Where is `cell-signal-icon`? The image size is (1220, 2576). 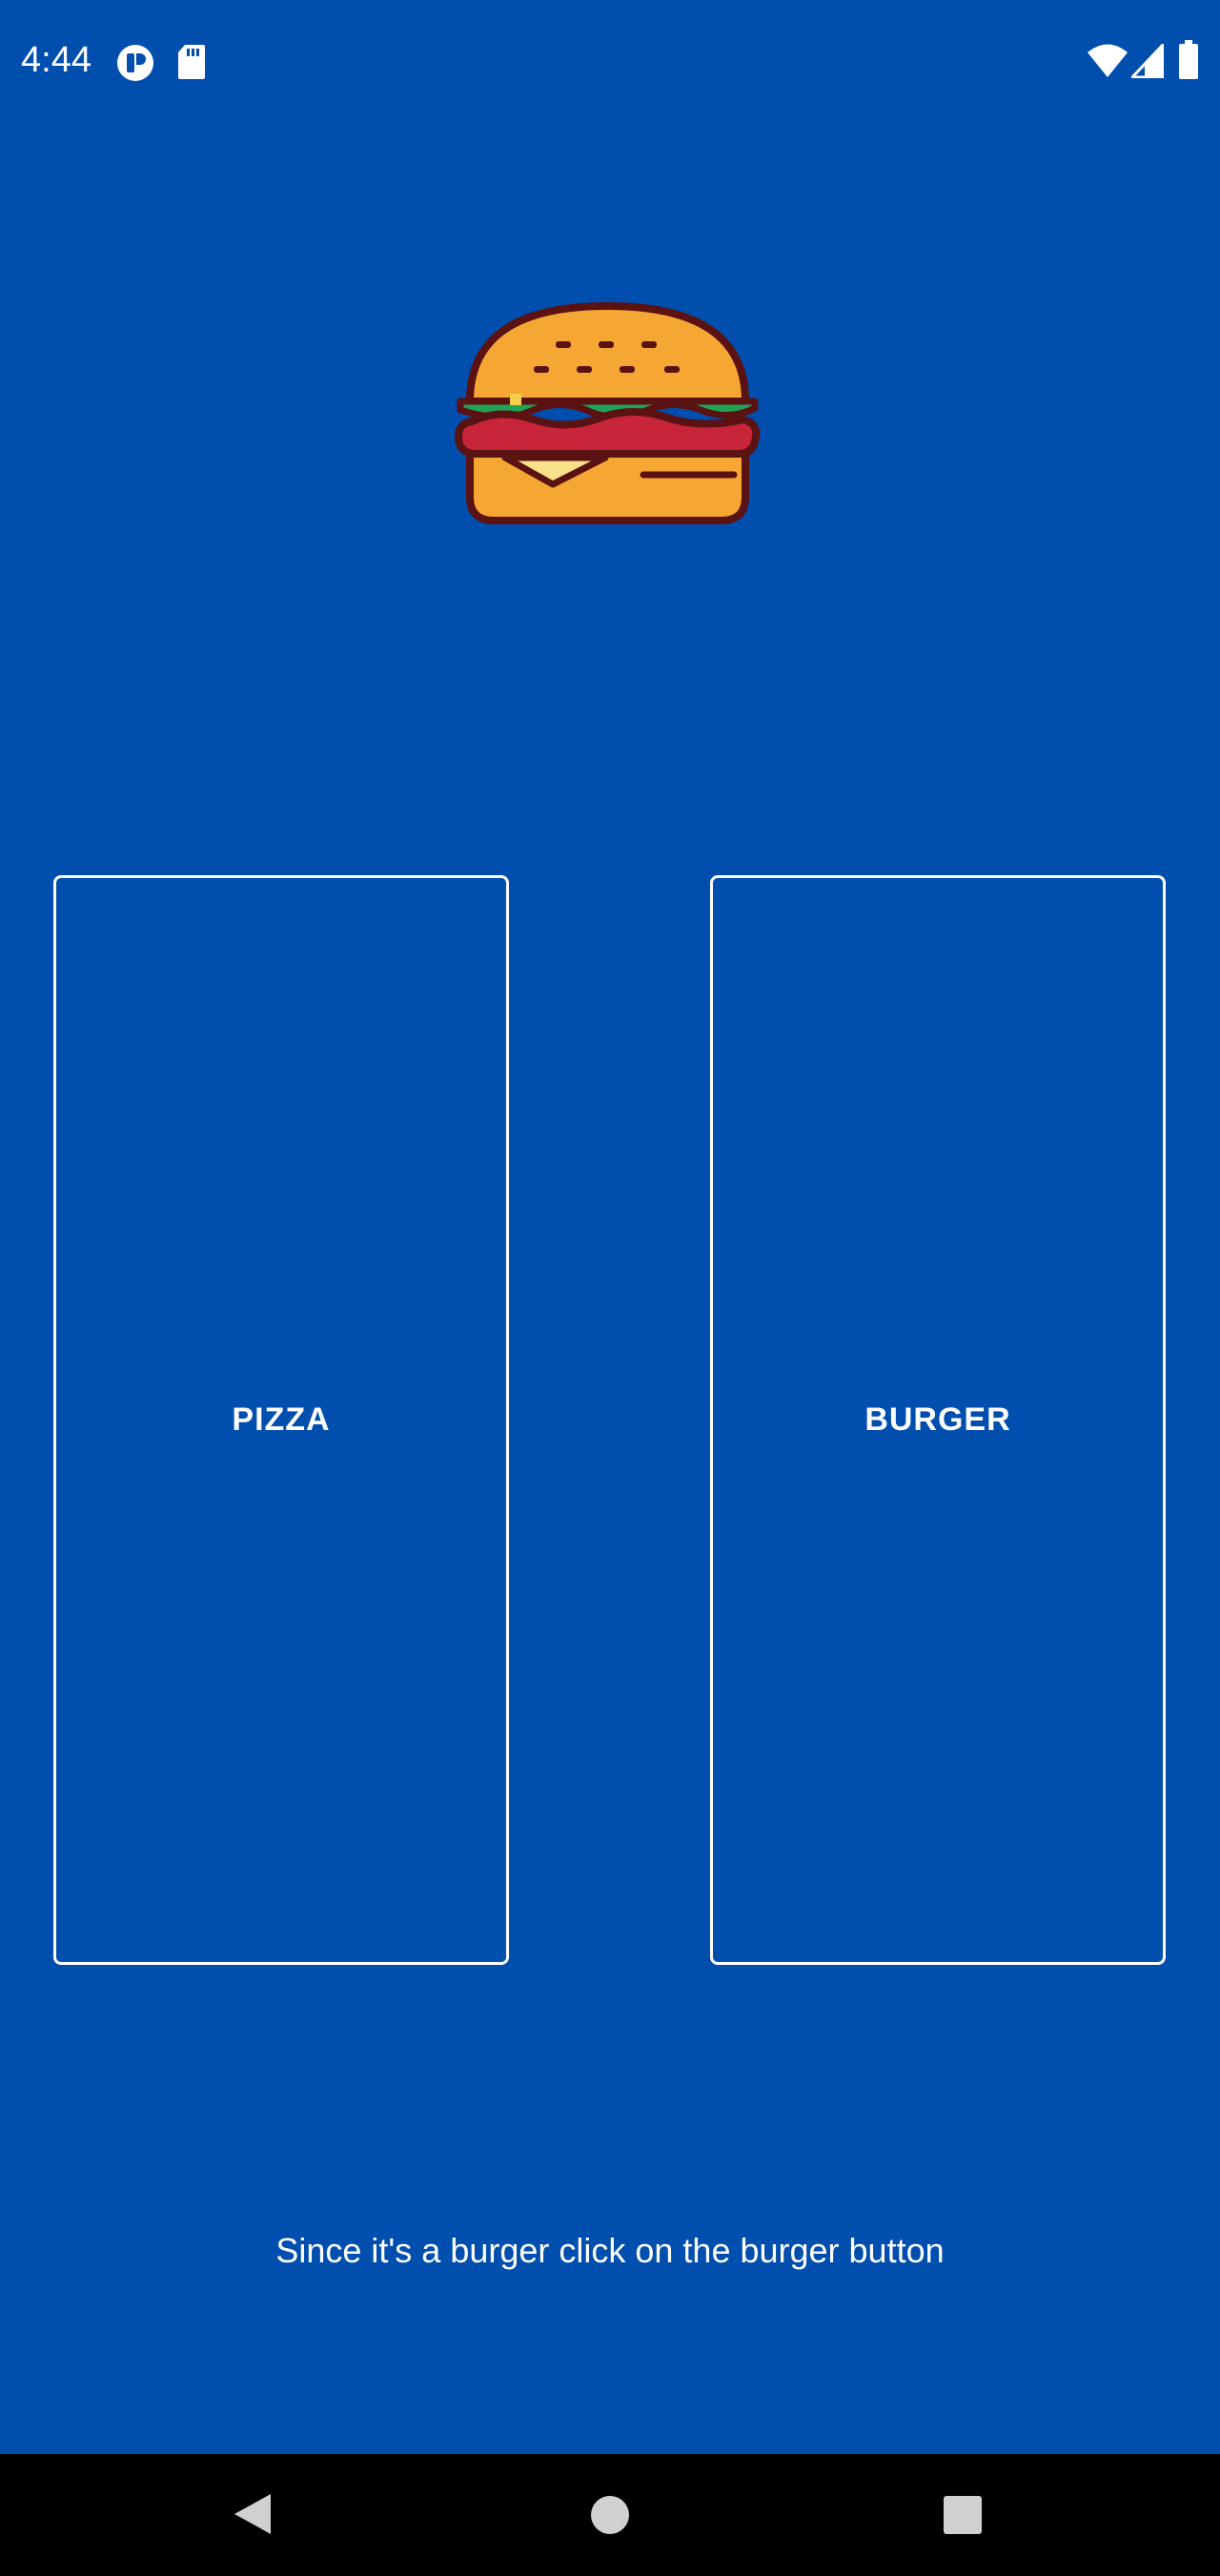 cell-signal-icon is located at coordinates (1147, 61).